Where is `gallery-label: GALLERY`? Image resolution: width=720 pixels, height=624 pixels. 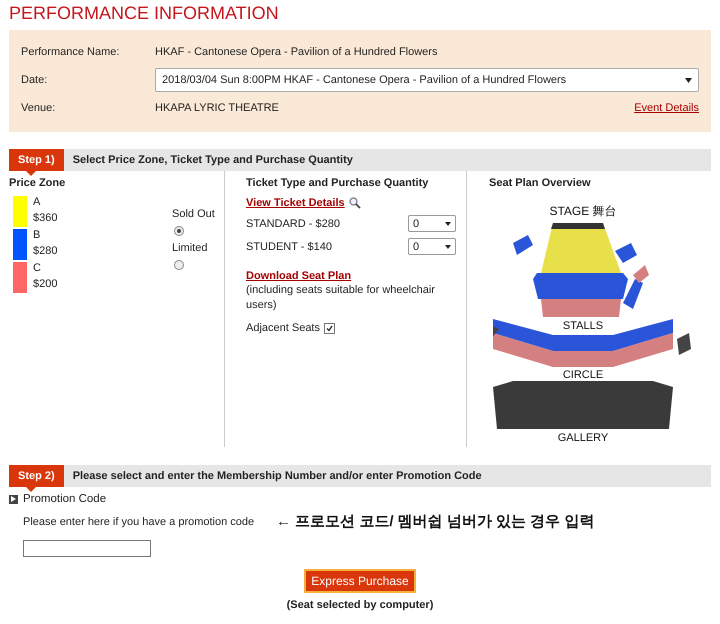 gallery-label: GALLERY is located at coordinates (583, 437).